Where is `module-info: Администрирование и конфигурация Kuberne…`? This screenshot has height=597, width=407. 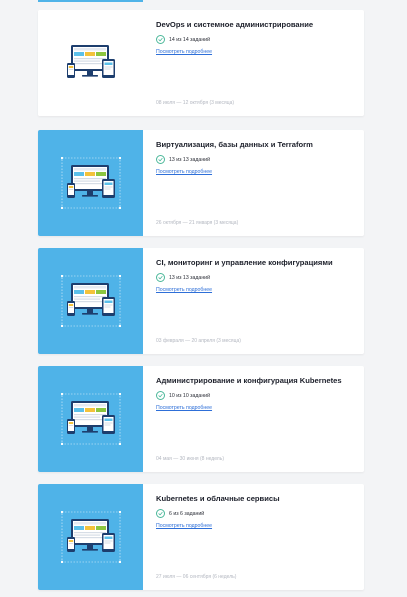 module-info: Администрирование и конфигурация Kuberne… is located at coordinates (256, 419).